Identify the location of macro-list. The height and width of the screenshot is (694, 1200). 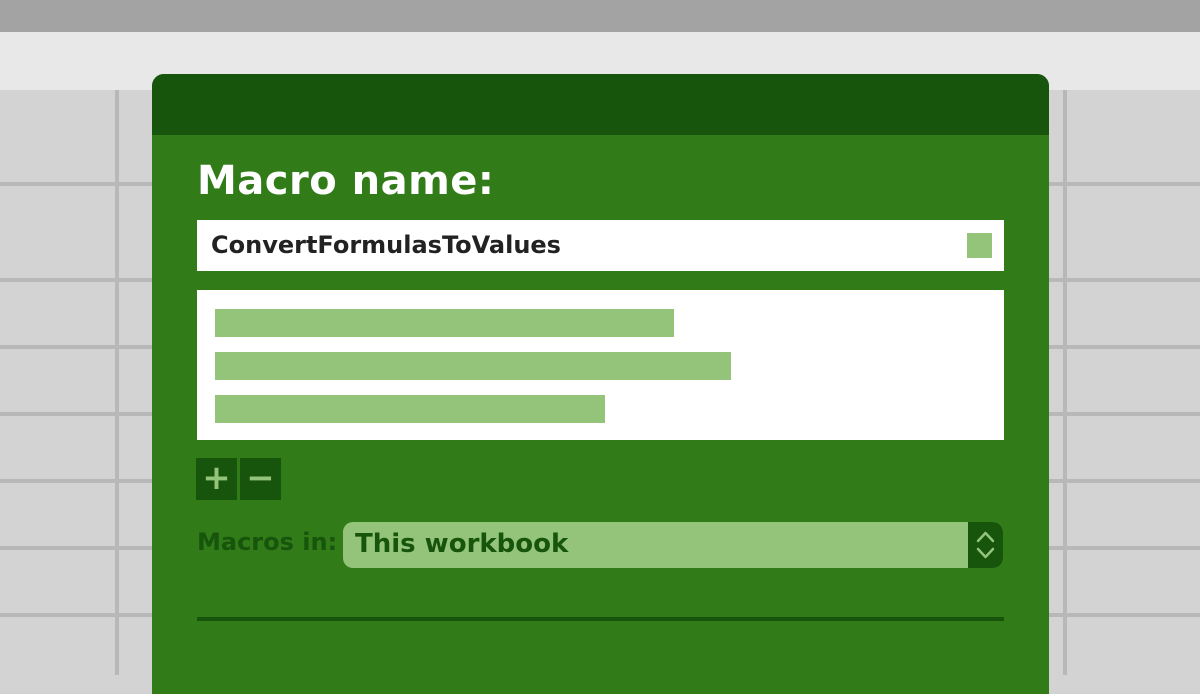
(600, 365).